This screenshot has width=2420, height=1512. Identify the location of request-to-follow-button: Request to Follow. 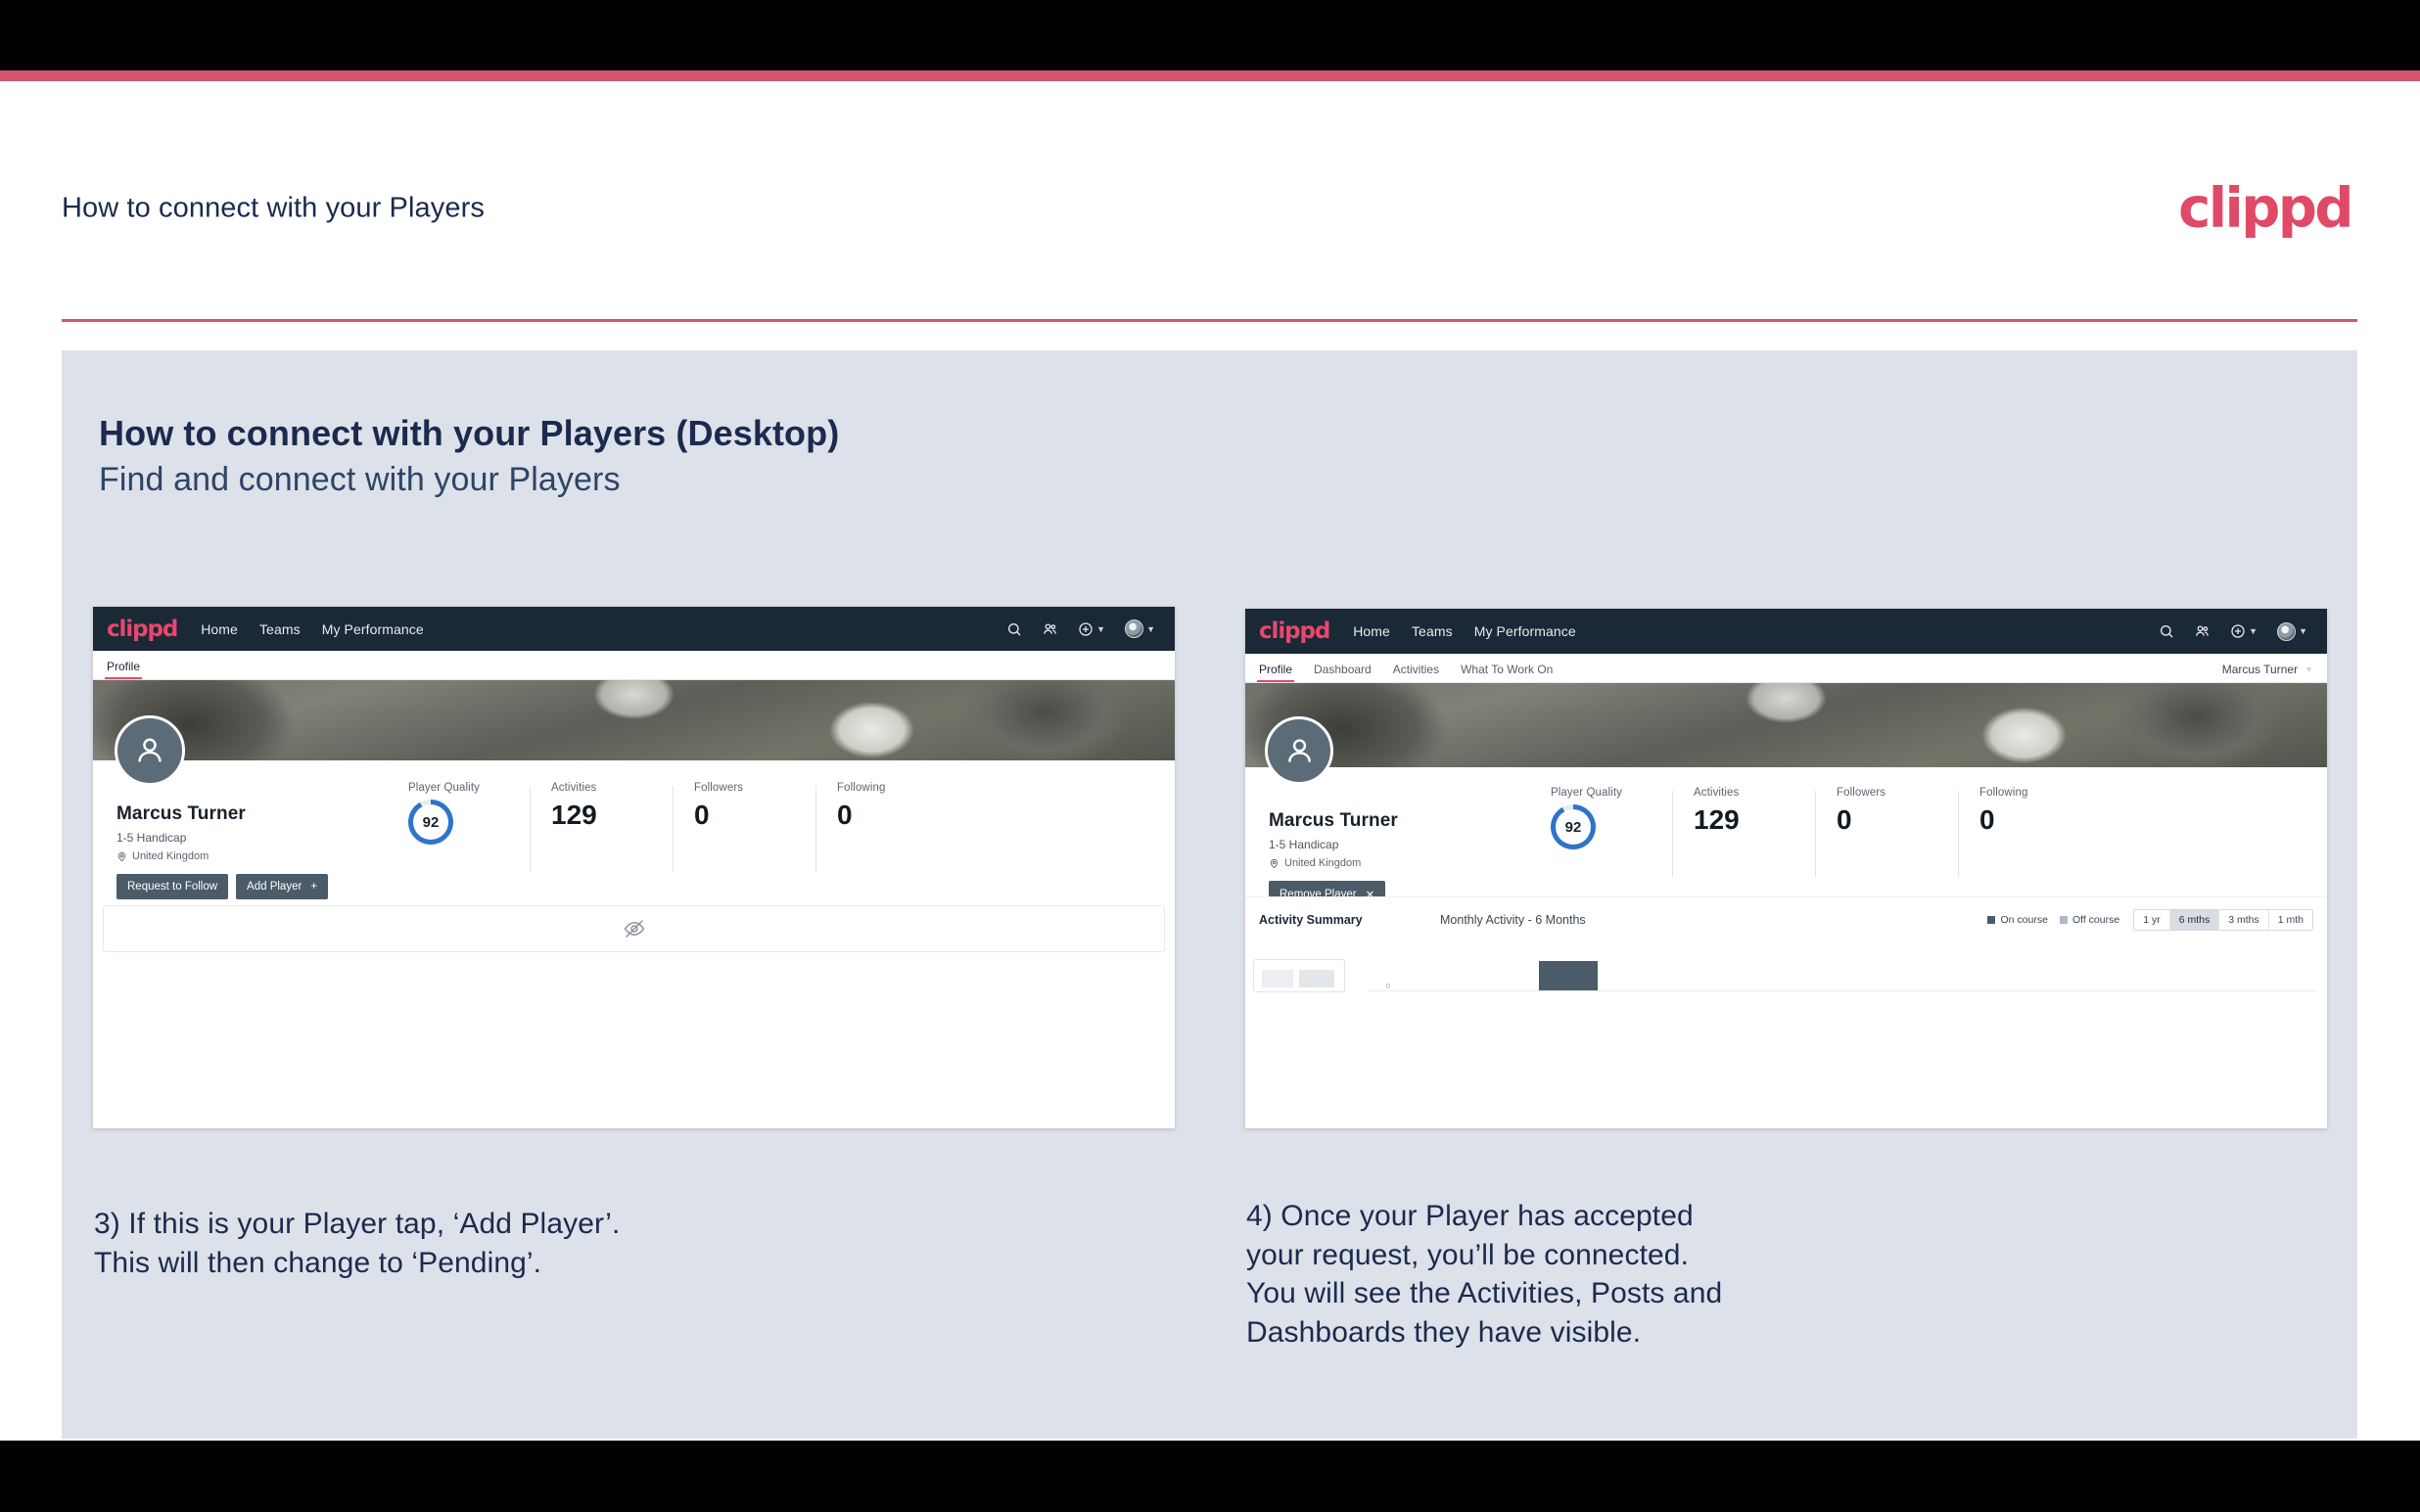
(172, 886).